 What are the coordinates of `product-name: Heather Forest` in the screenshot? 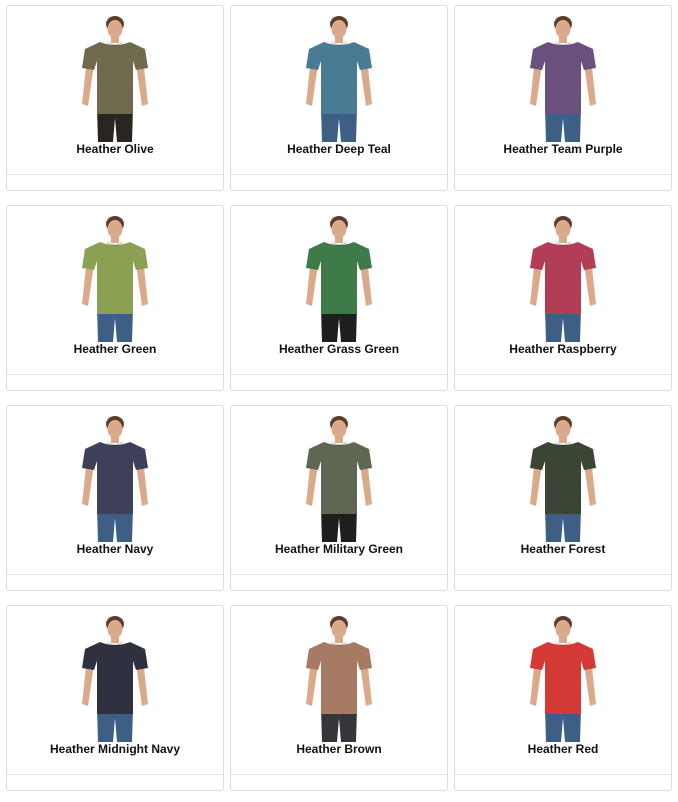 It's located at (563, 549).